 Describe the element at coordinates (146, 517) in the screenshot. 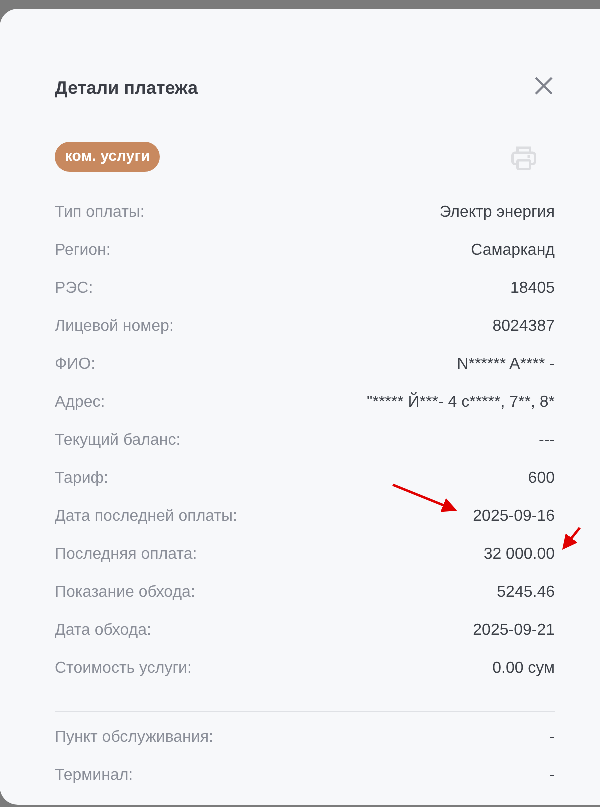

I see `field-label: Дата последней оплаты:` at that location.